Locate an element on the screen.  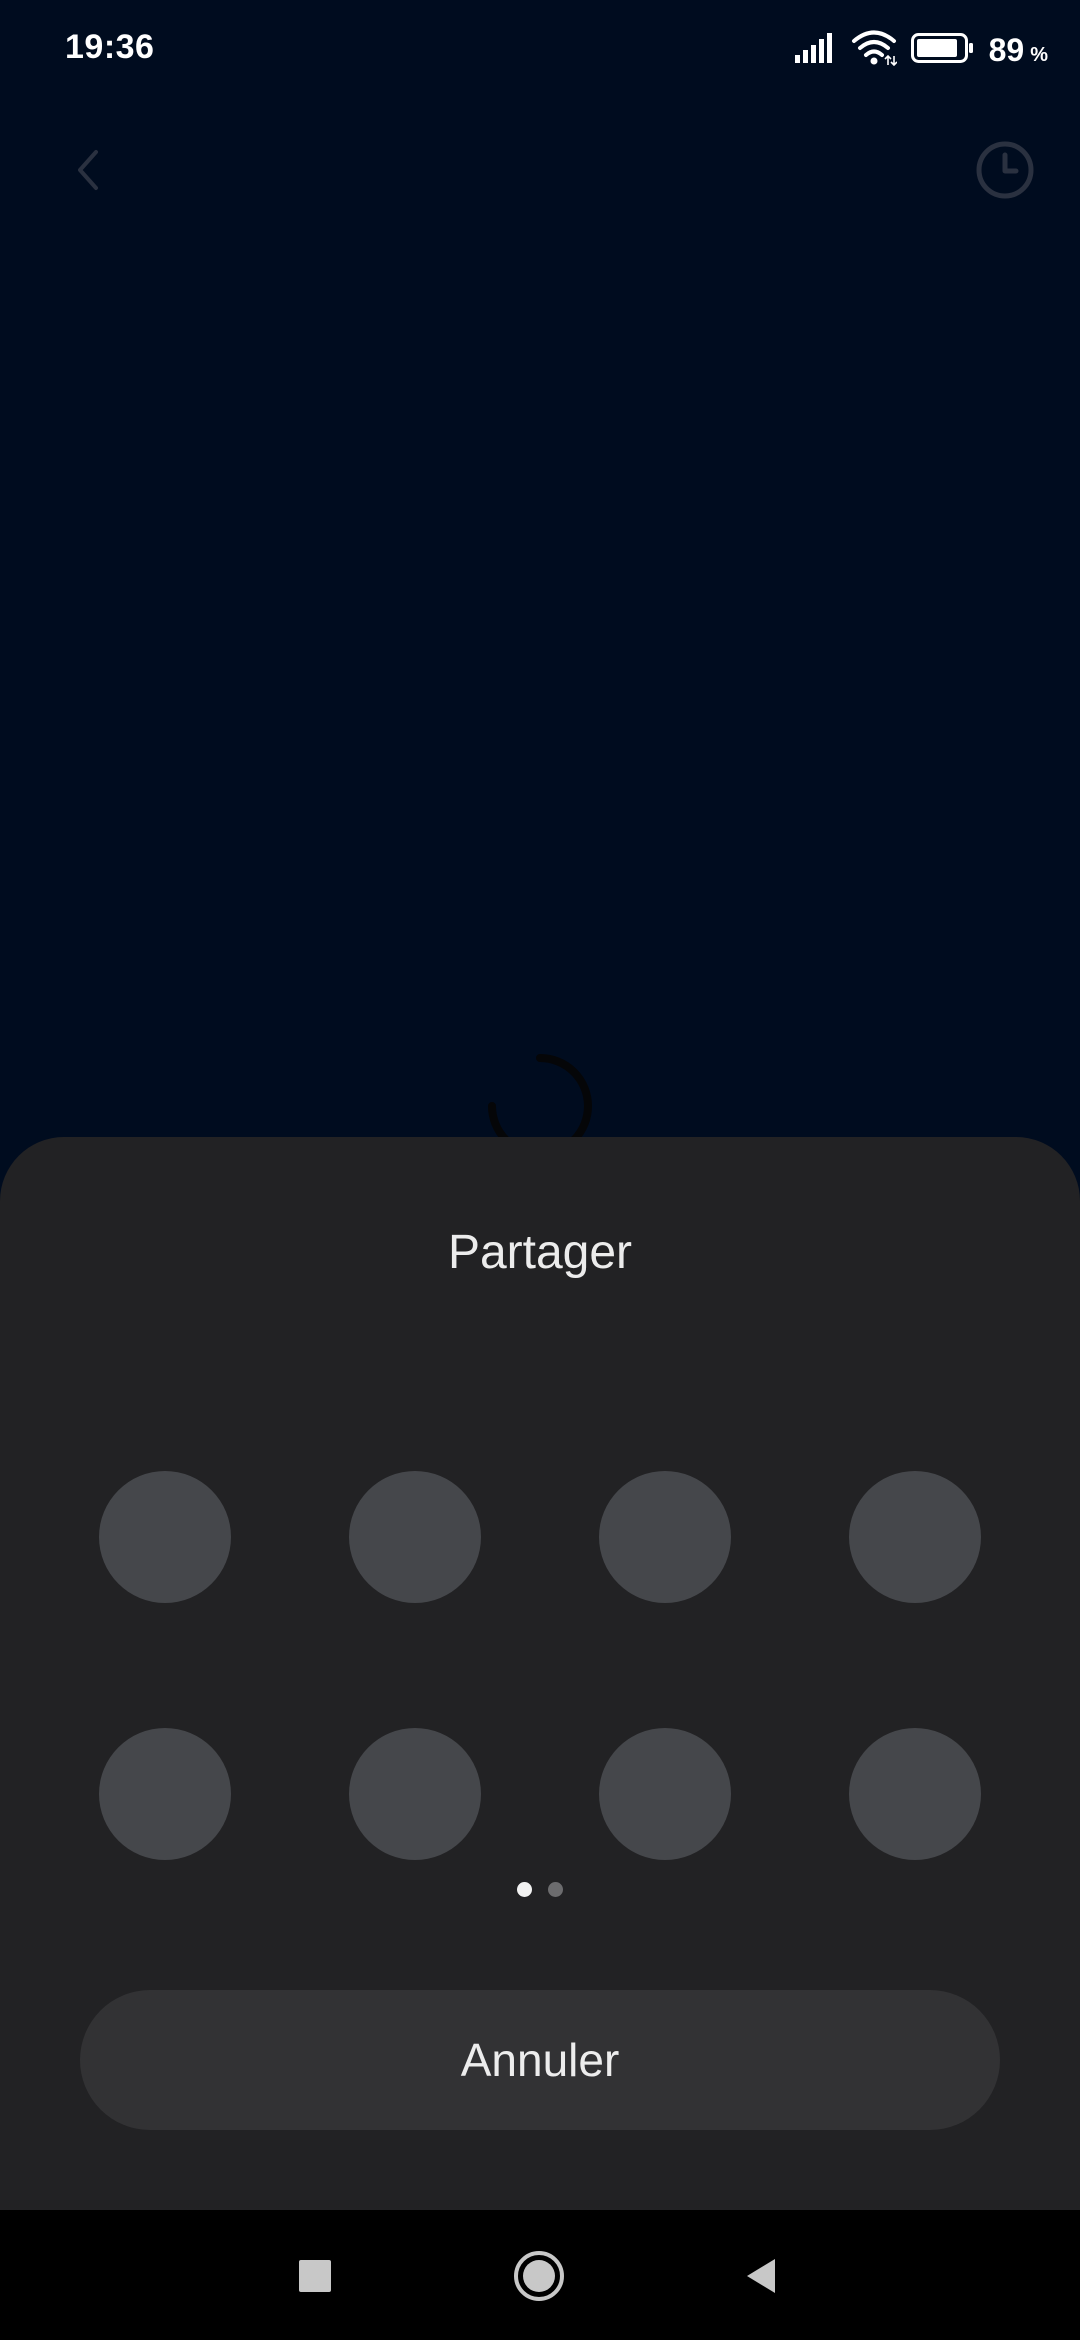
history-button is located at coordinates (1005, 170).